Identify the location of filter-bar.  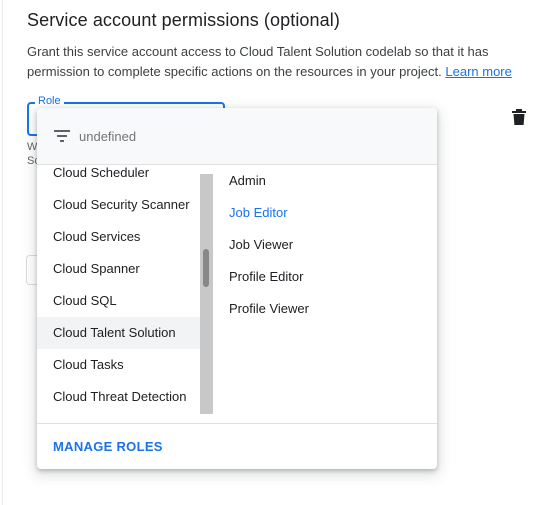
(237, 136).